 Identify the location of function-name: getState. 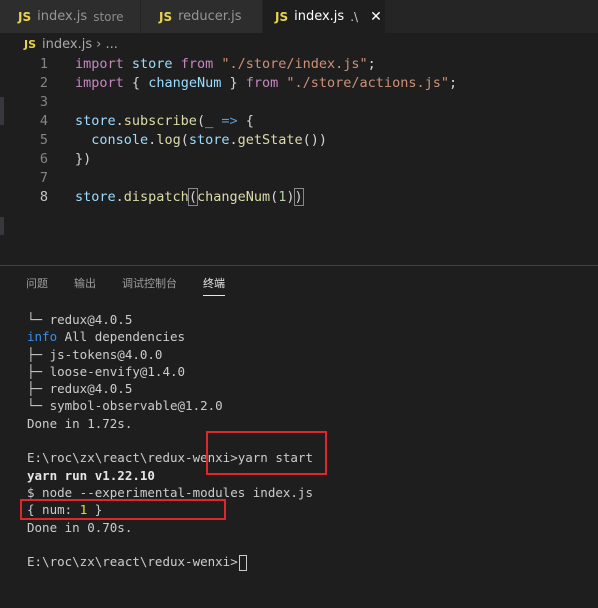
(270, 140).